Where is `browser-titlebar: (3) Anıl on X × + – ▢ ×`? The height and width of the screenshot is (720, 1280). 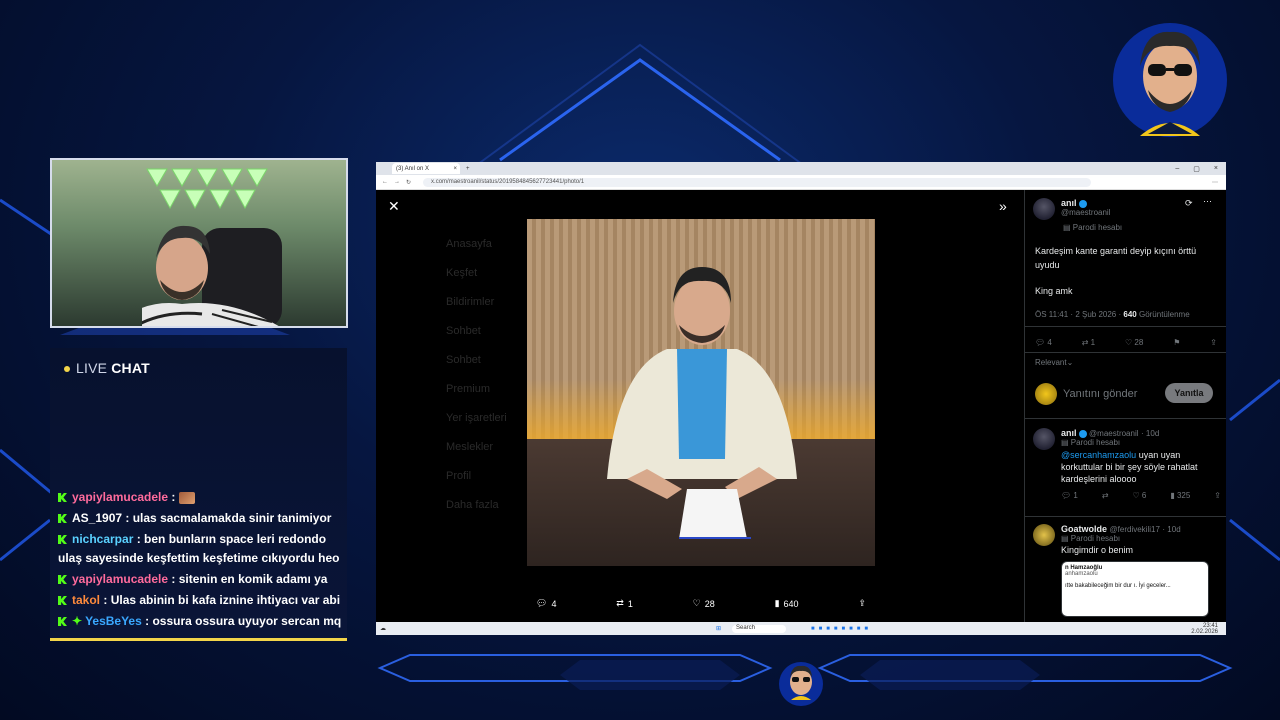
browser-titlebar: (3) Anıl on X × + – ▢ × is located at coordinates (801, 168).